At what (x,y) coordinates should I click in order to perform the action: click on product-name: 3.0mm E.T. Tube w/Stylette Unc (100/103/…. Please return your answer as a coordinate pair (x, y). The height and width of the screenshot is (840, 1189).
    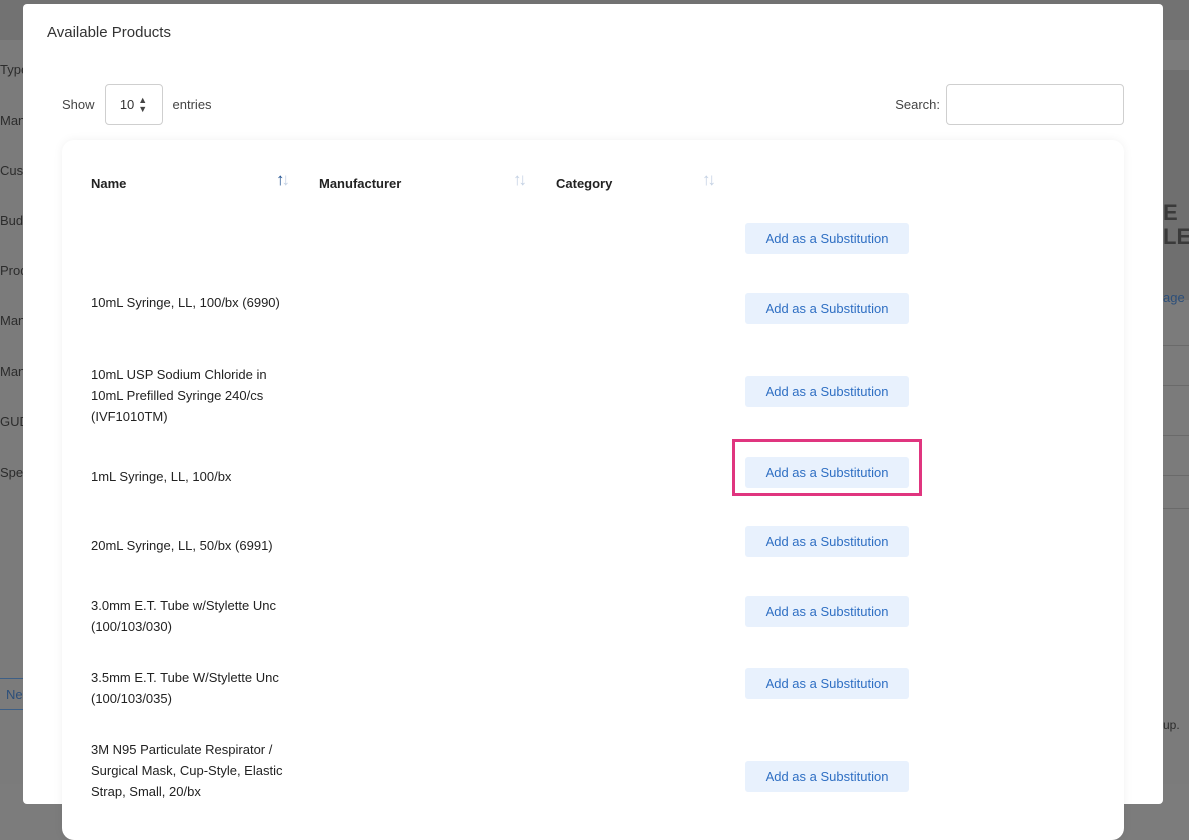
    Looking at the image, I should click on (183, 616).